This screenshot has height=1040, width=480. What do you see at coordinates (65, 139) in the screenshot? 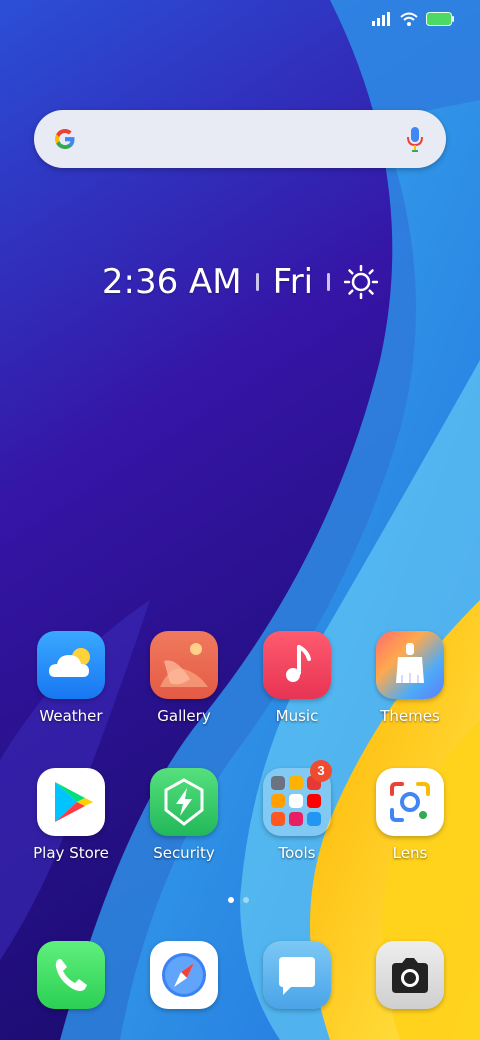
I see `google-g-icon` at bounding box center [65, 139].